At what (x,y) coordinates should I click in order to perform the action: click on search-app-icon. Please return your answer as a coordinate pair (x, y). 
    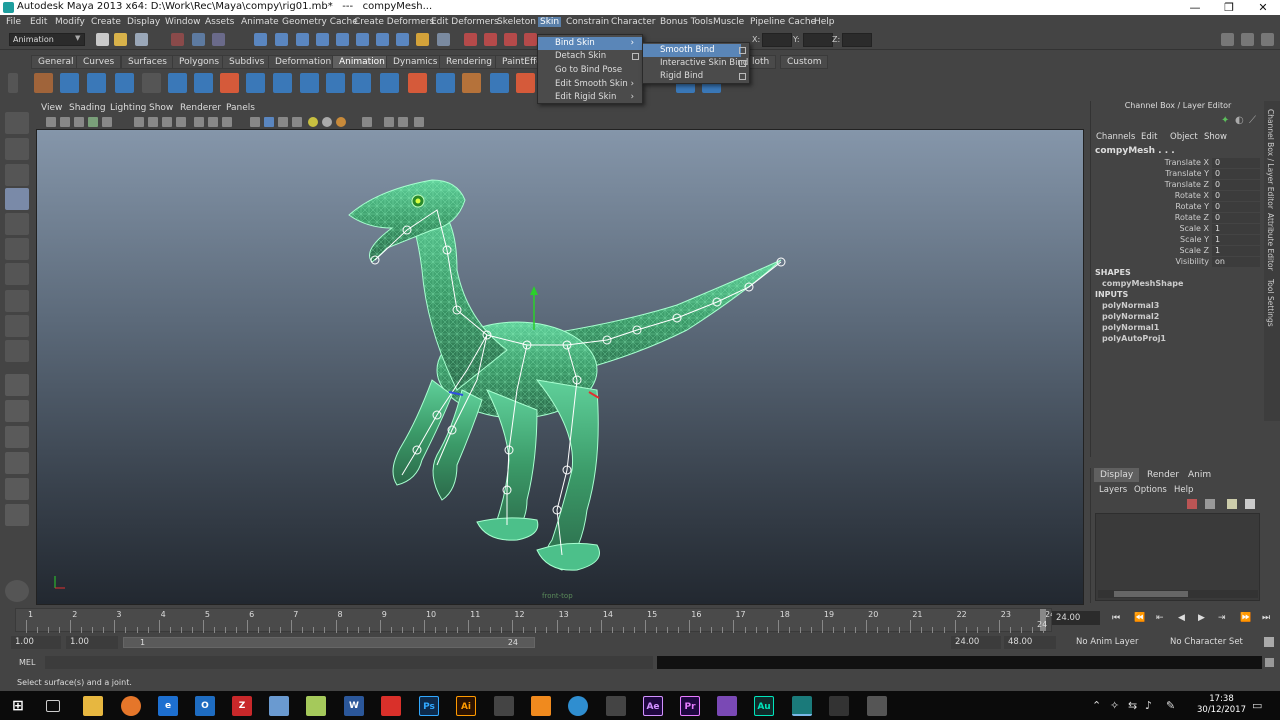
    Looking at the image, I should click on (578, 706).